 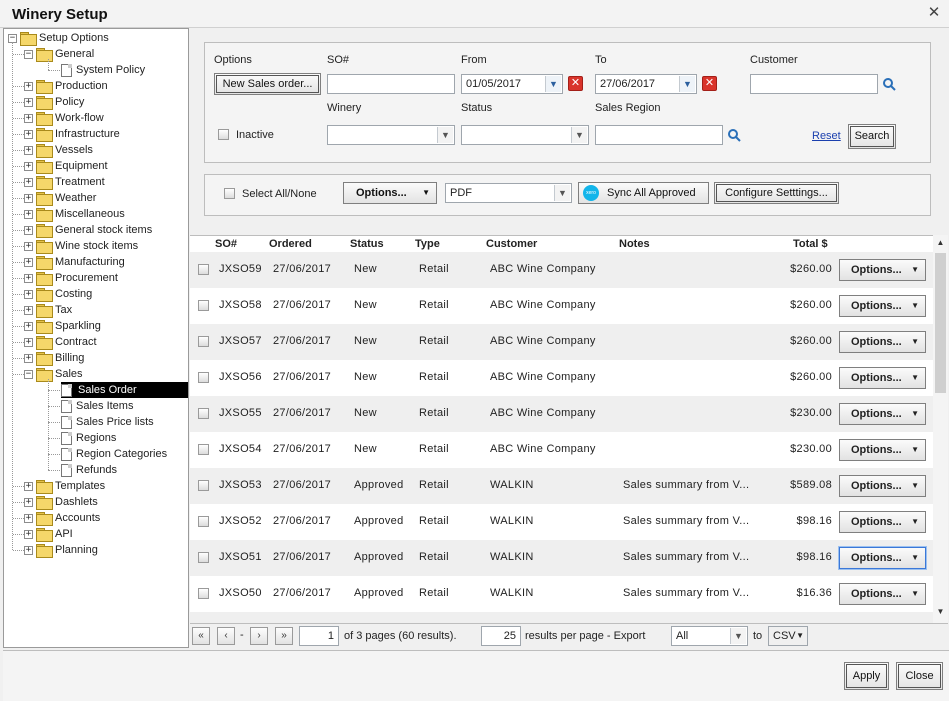 I want to click on next-page-icon: ›, so click(x=259, y=636).